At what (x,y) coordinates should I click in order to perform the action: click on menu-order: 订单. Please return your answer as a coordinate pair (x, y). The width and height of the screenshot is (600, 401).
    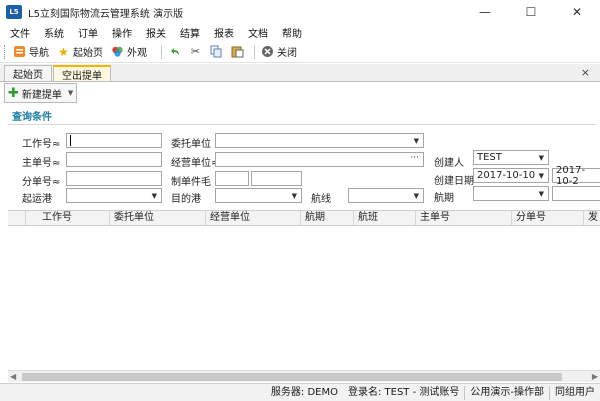
    Looking at the image, I should click on (88, 32).